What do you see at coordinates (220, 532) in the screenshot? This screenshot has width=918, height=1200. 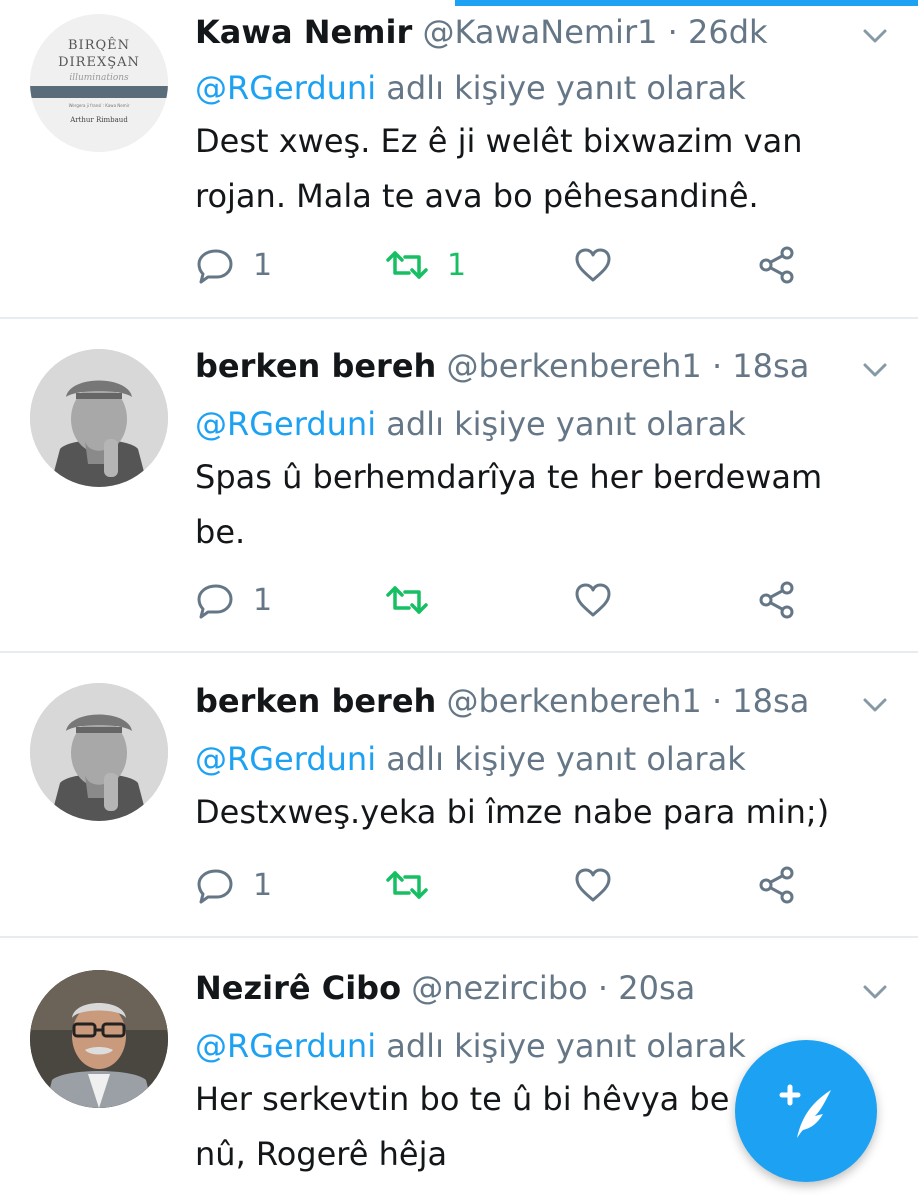 I see `tweet-text-line: be.` at bounding box center [220, 532].